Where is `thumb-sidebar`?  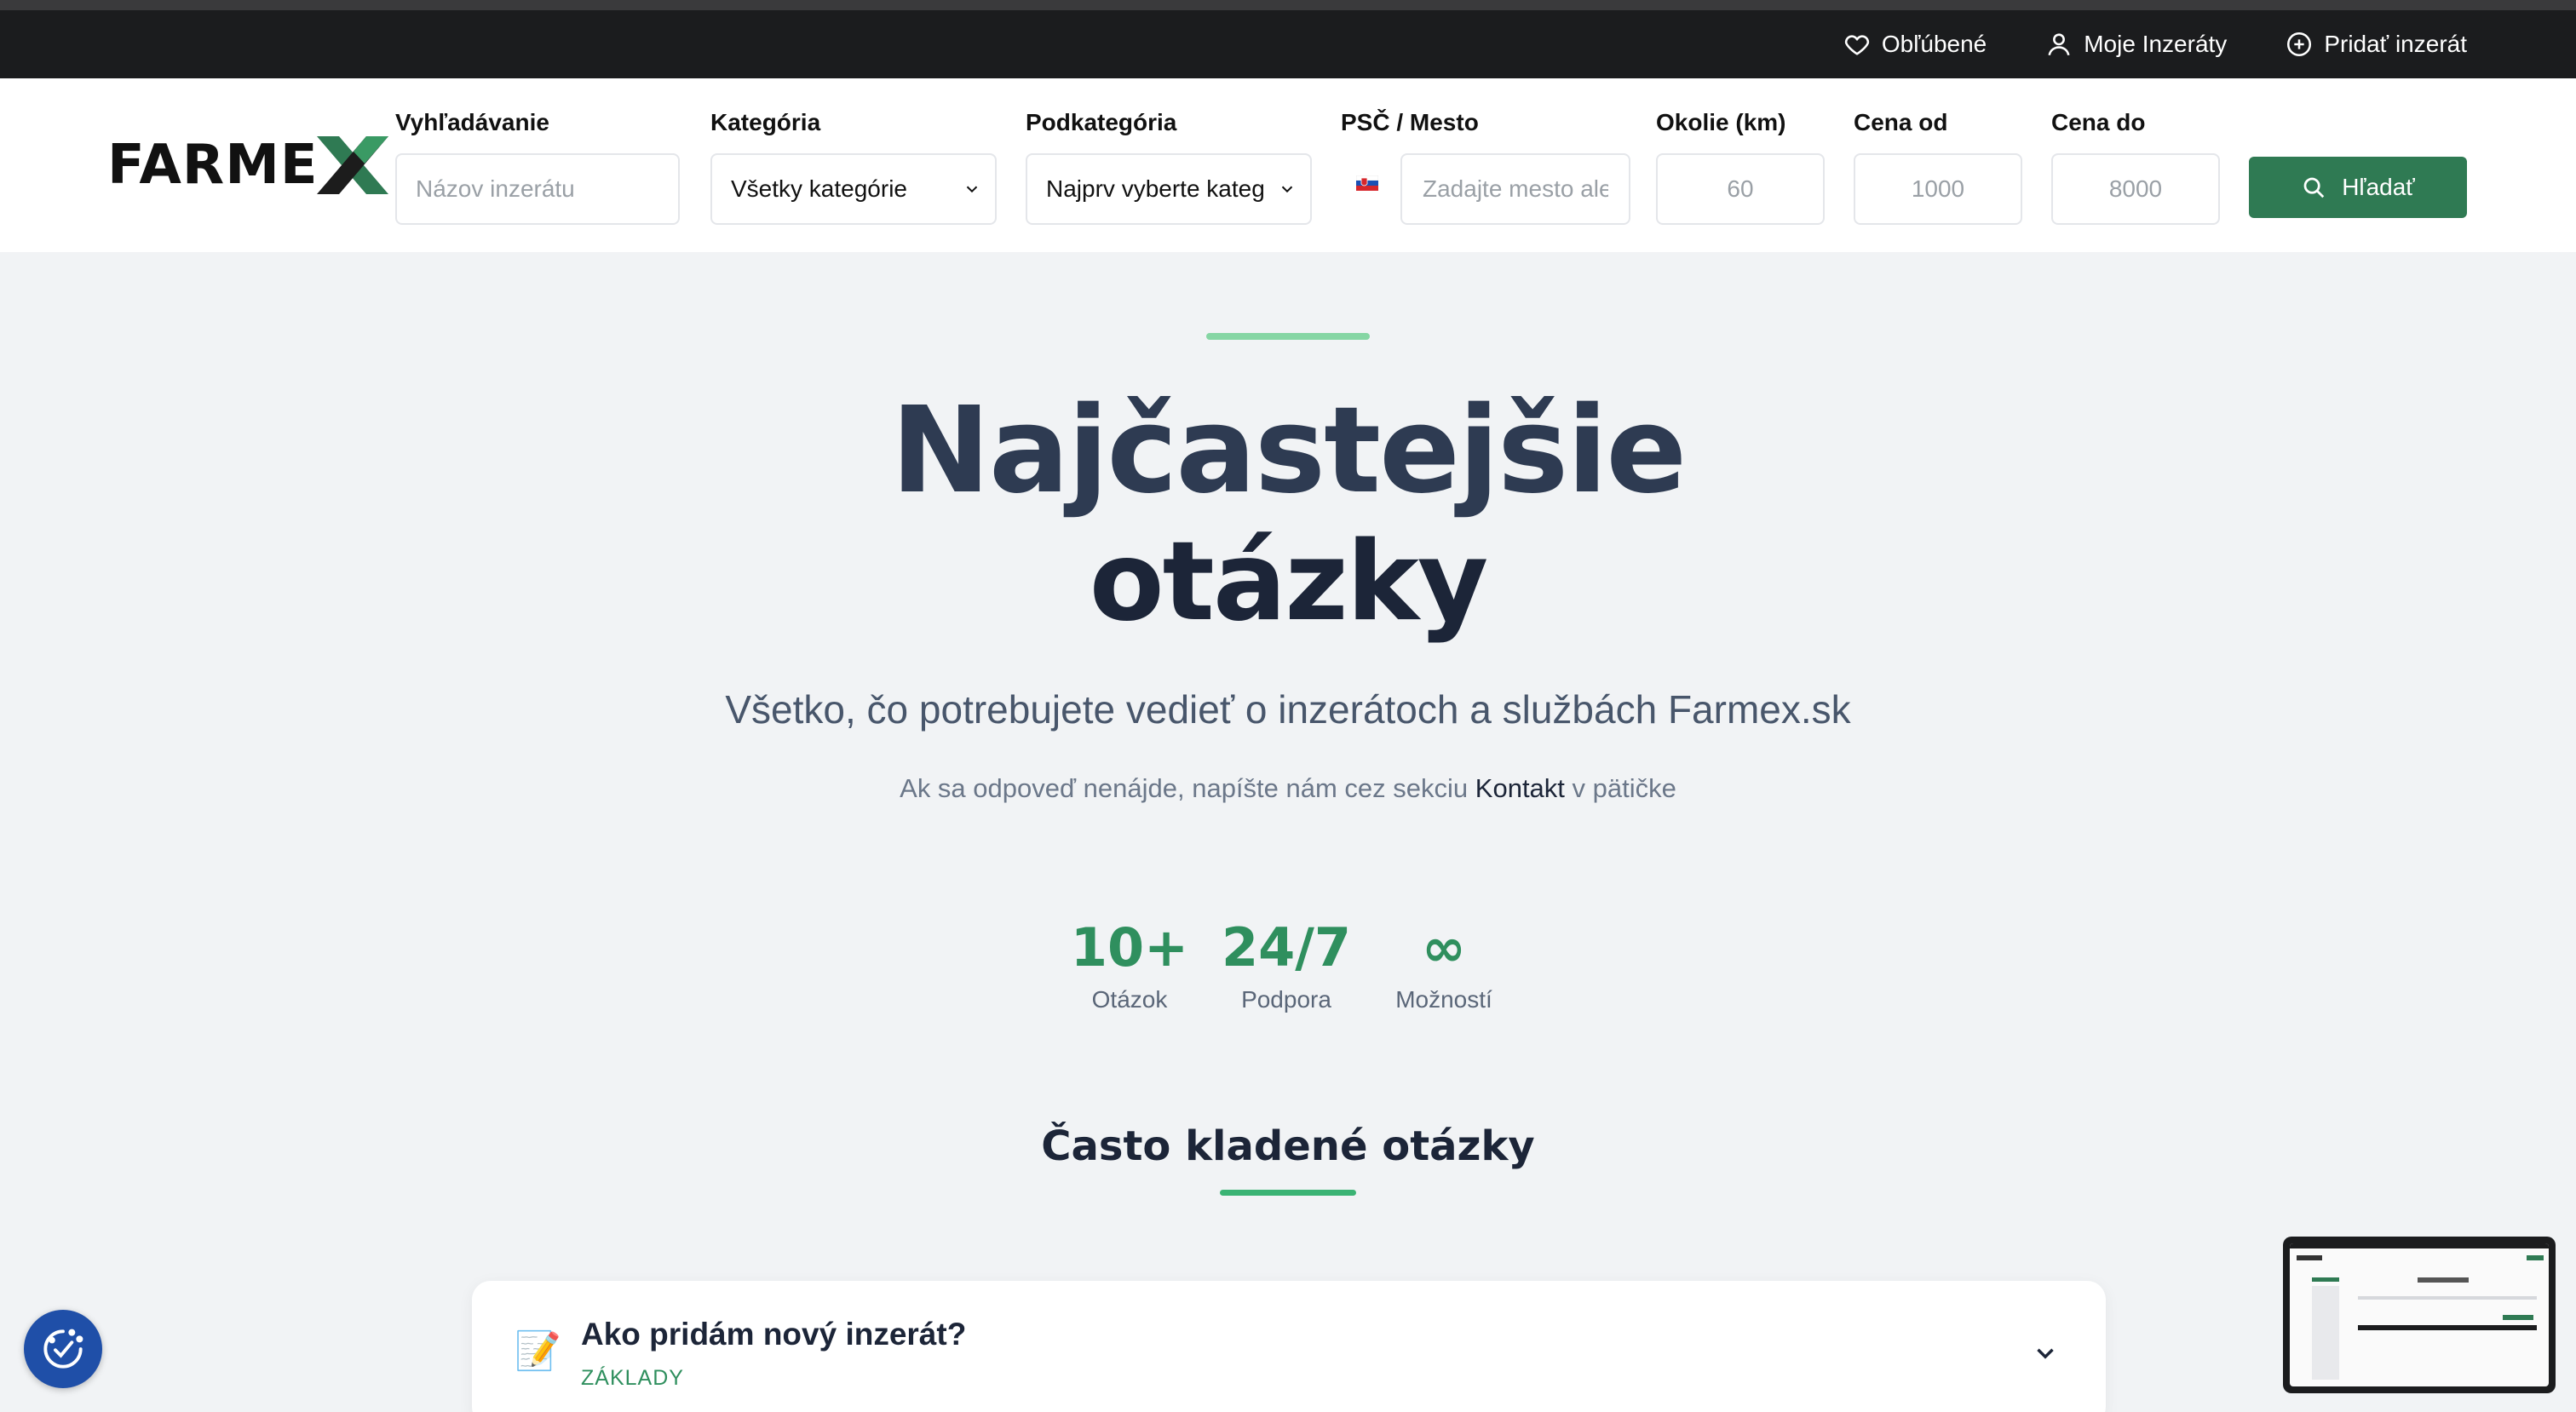
thumb-sidebar is located at coordinates (2326, 1333).